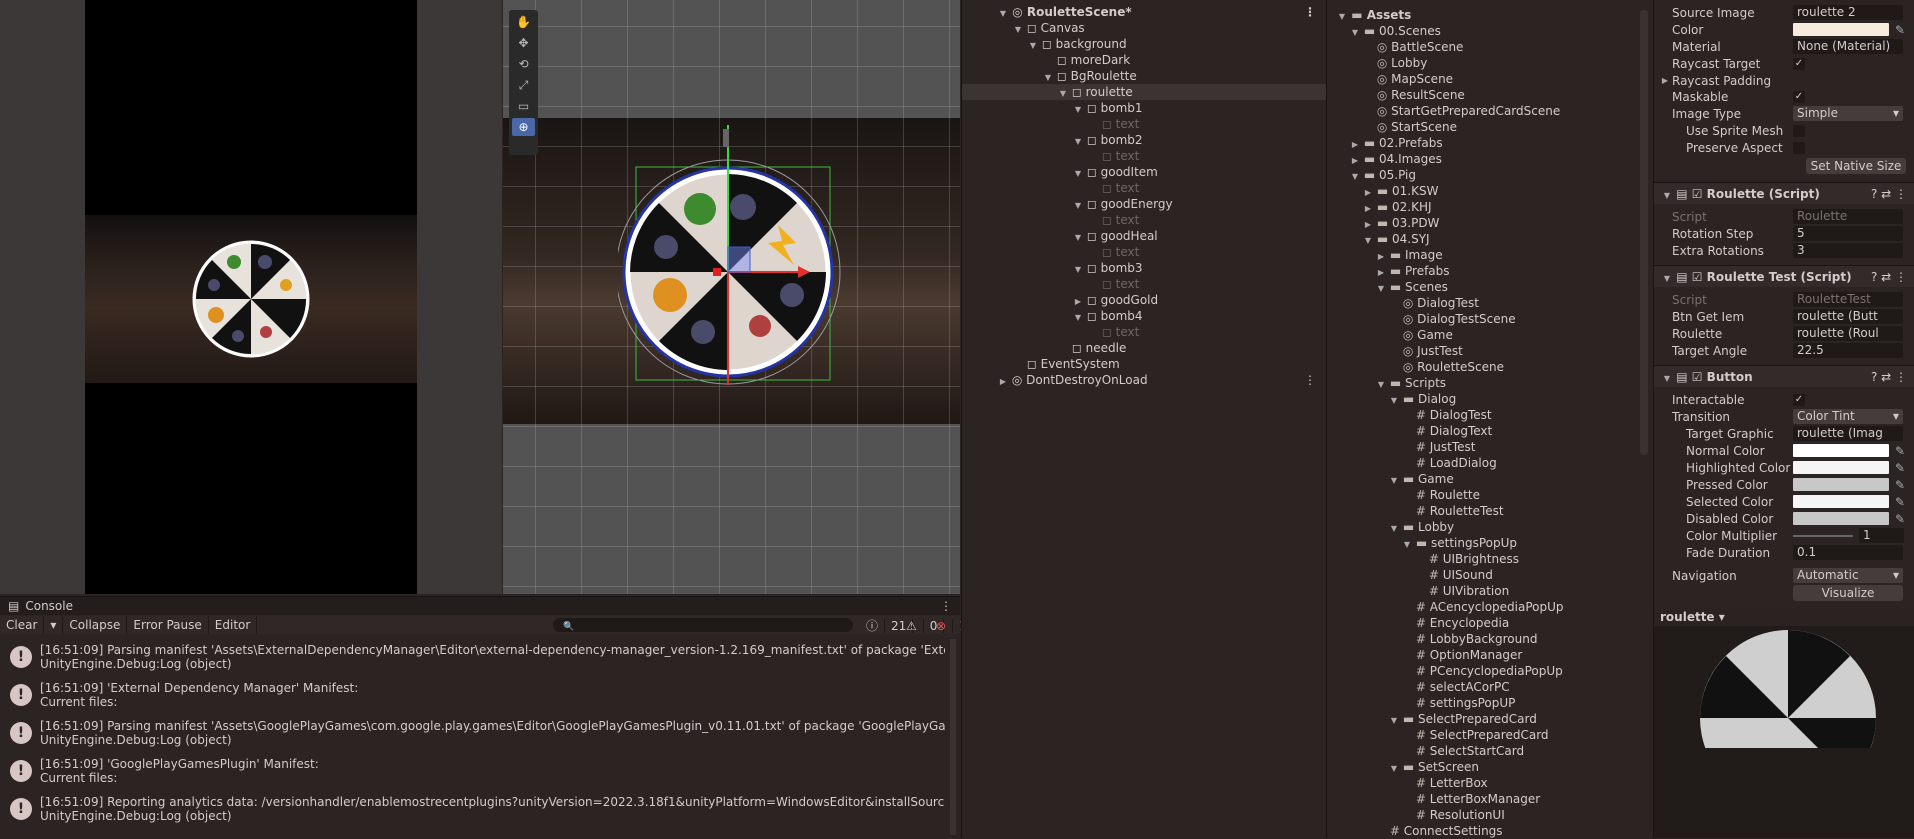 The height and width of the screenshot is (839, 1914). I want to click on hierarchy-item: ▼ ◻ bomb4, so click(1144, 316).